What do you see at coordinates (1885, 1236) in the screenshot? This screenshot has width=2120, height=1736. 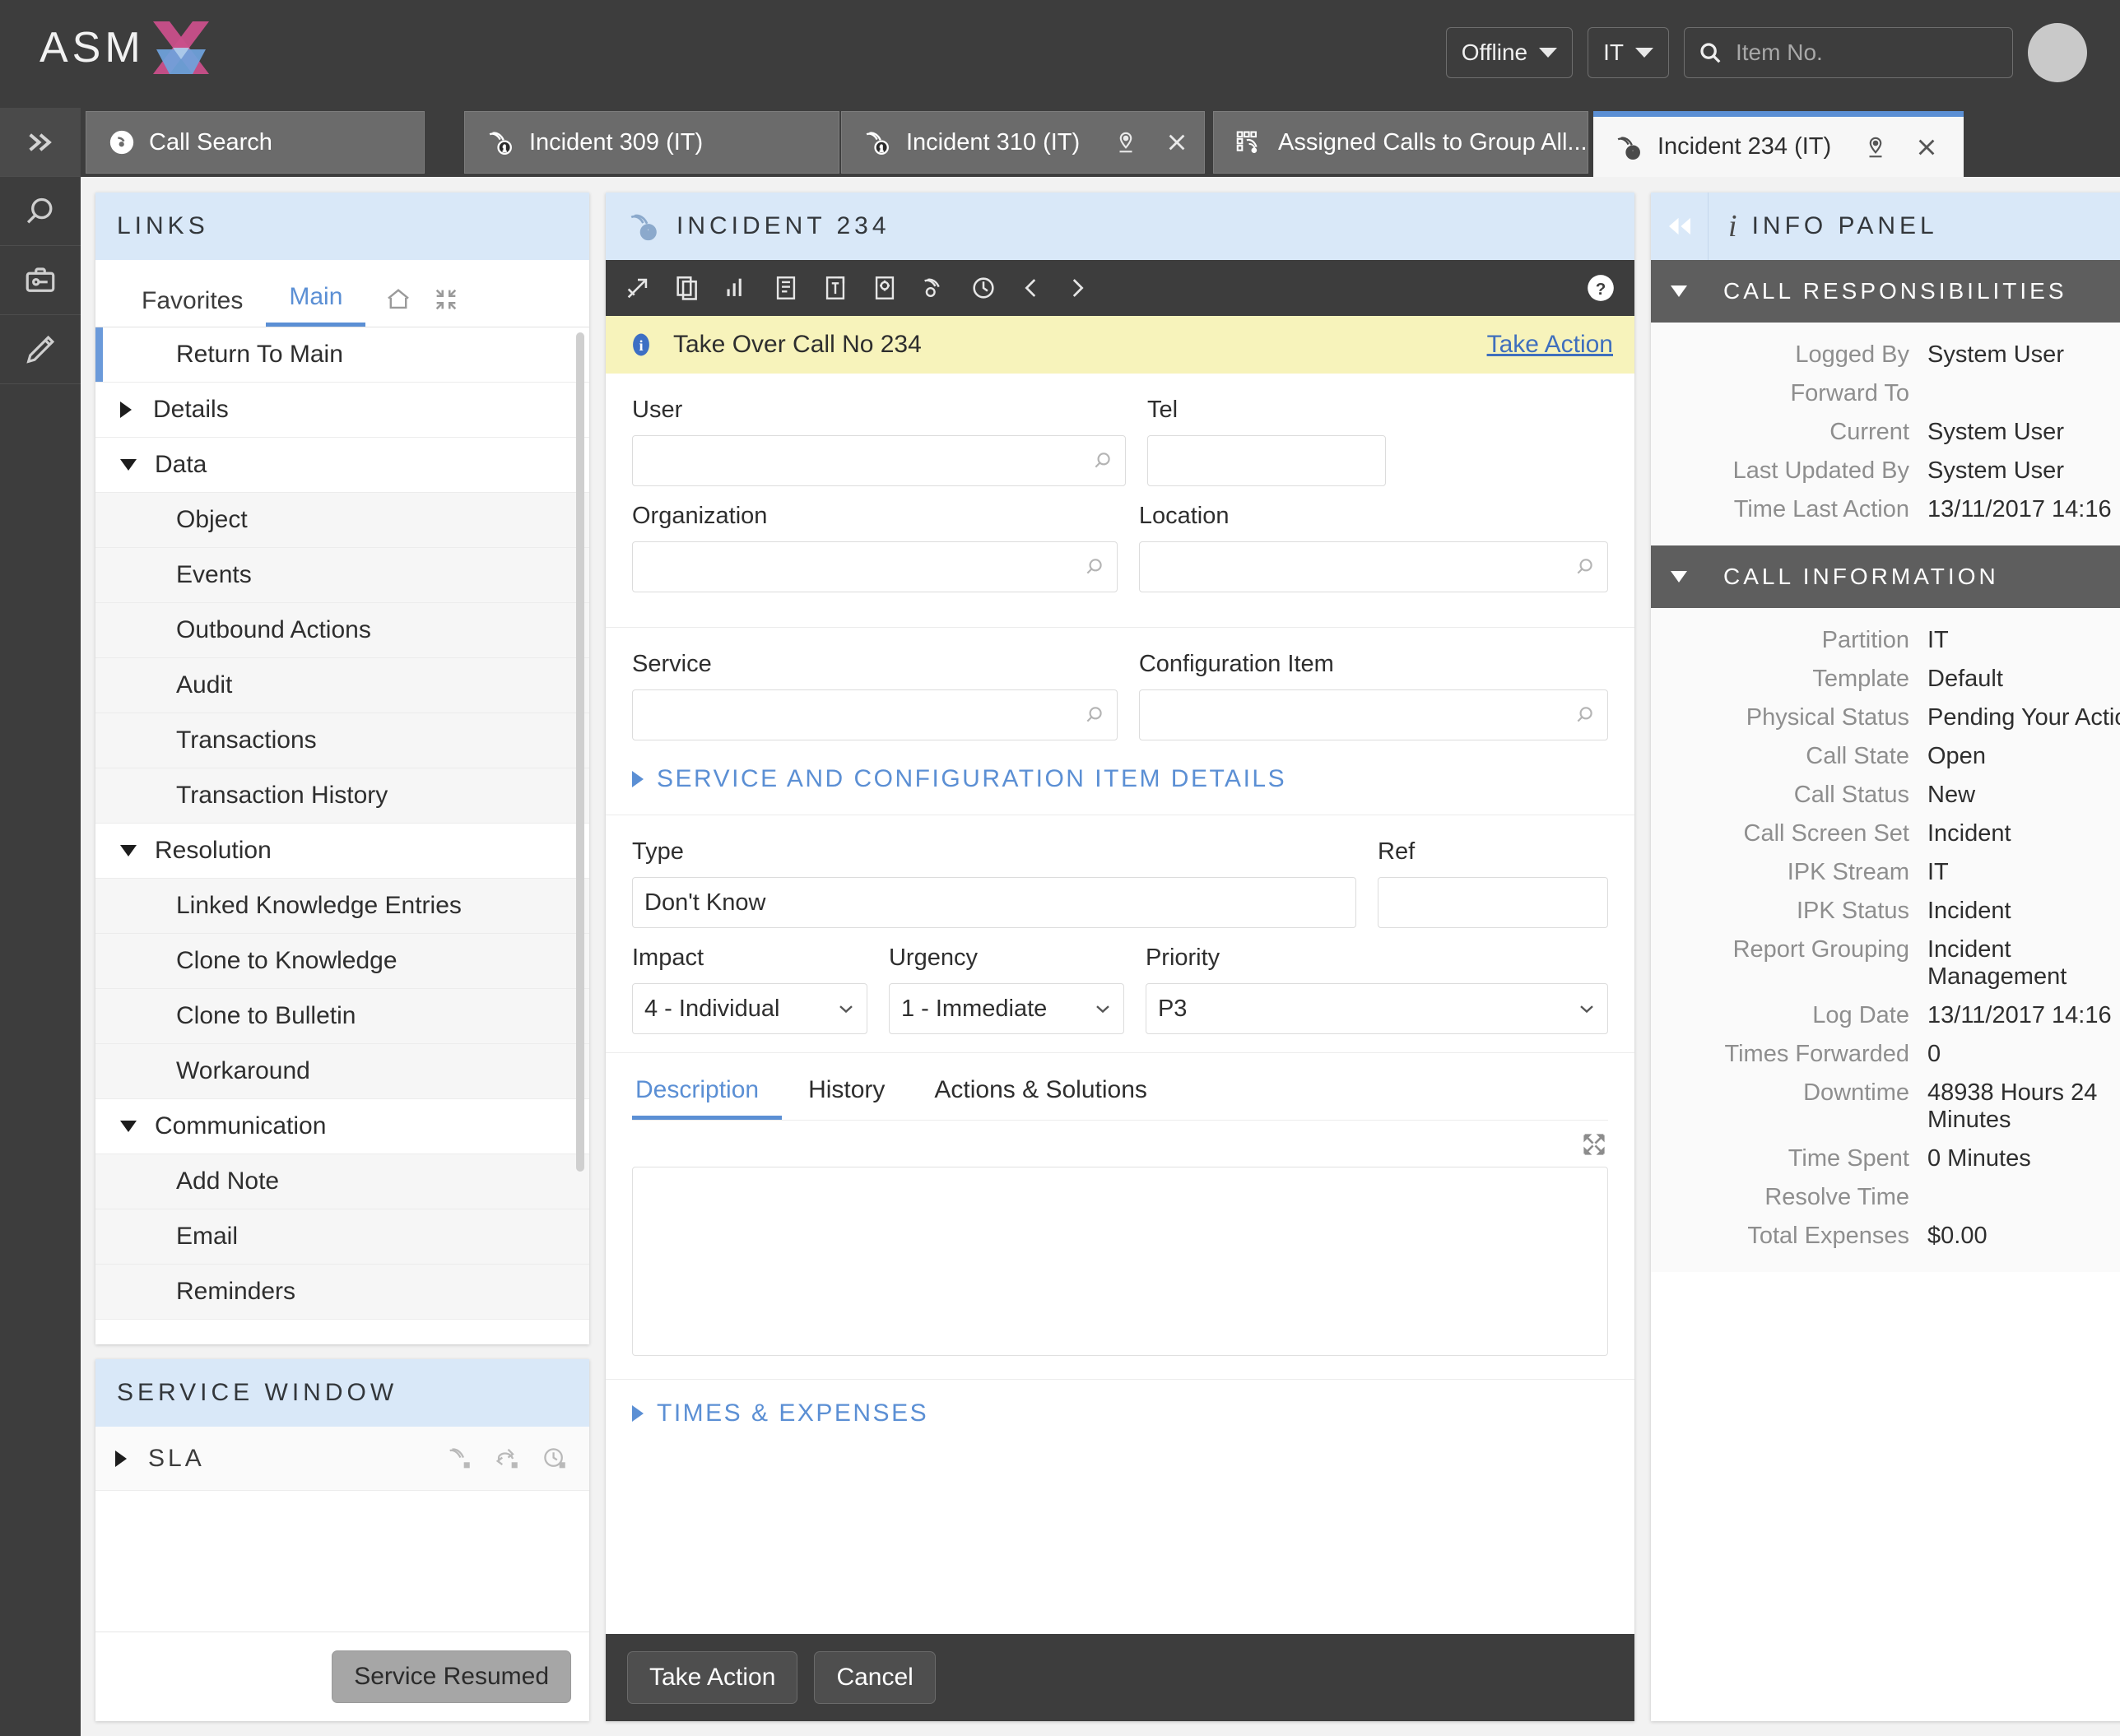 I see `info-row: Total Expenses $0.00` at bounding box center [1885, 1236].